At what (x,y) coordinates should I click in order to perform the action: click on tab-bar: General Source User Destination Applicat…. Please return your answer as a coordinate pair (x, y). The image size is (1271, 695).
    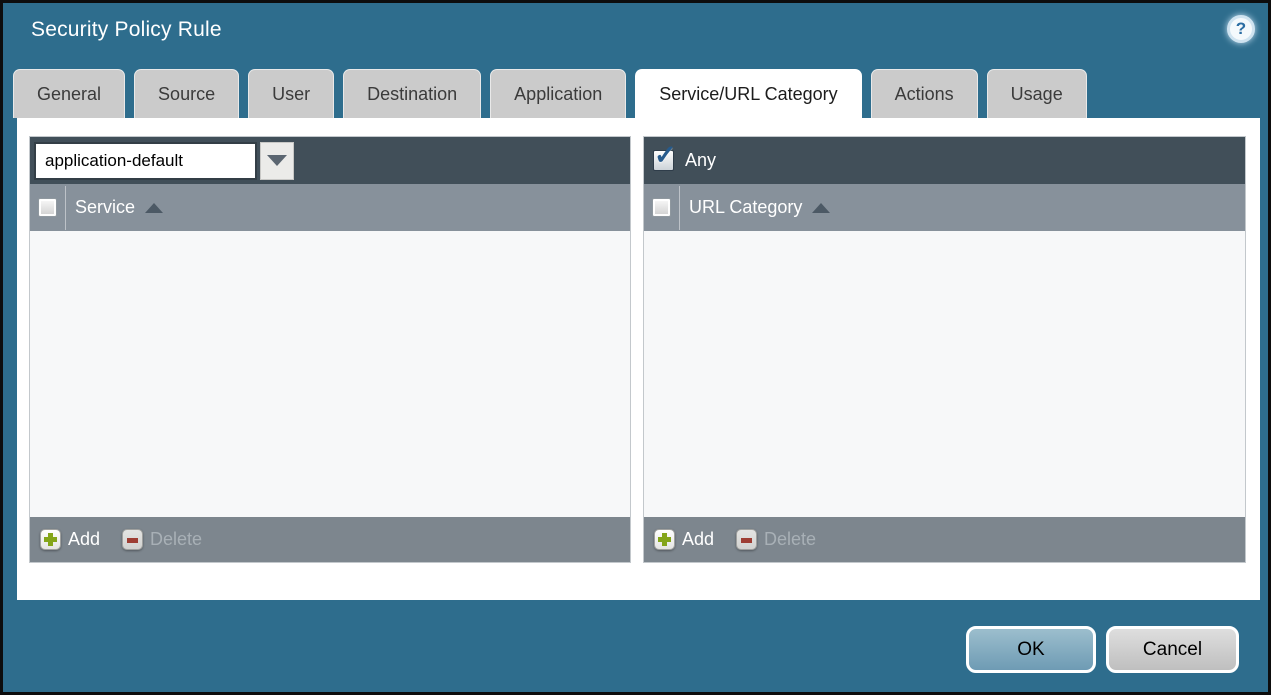
    Looking at the image, I should click on (550, 93).